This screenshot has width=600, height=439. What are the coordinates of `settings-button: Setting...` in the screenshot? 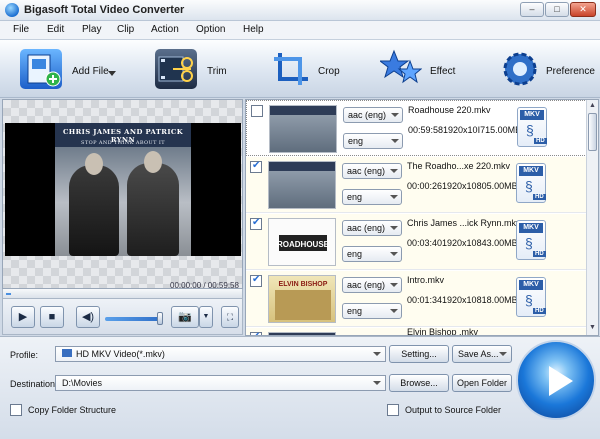 It's located at (419, 354).